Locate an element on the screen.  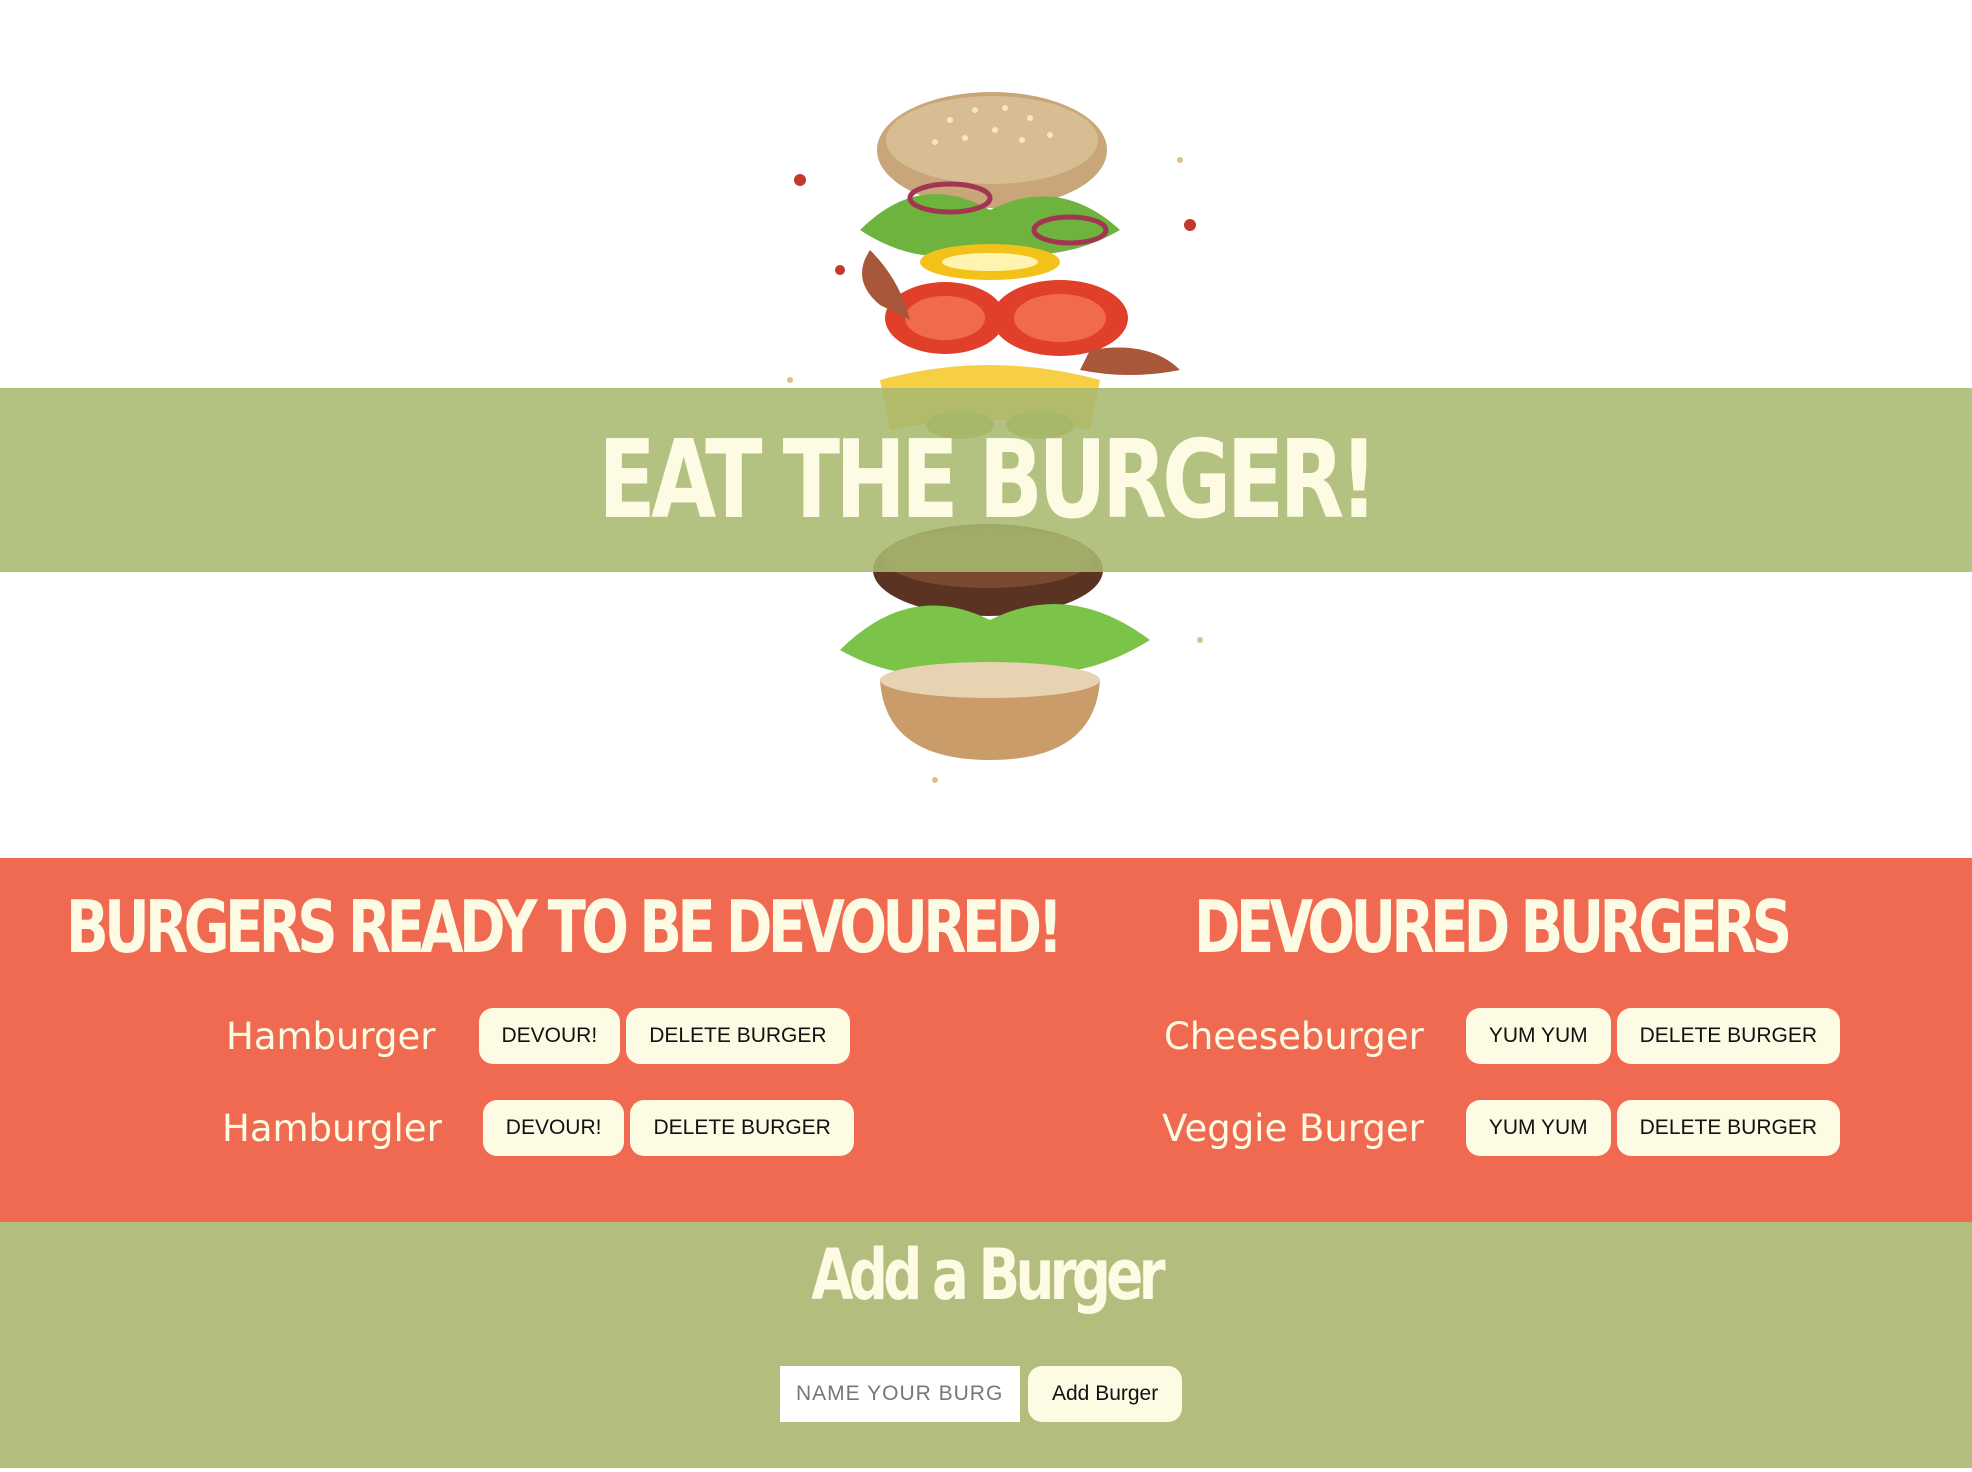
devoured-burger-row: Cheeseburger YUM YUM DELETE BURGER is located at coordinates (1502, 1036).